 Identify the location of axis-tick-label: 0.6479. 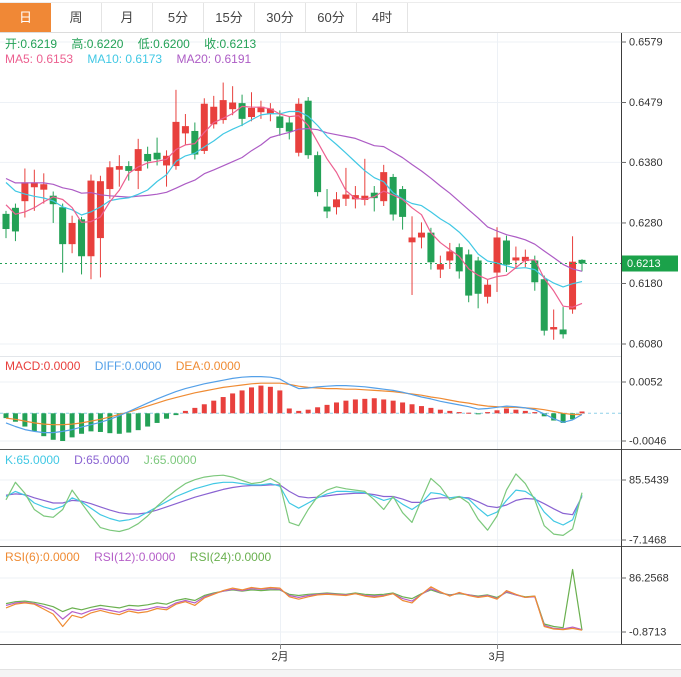
(646, 103).